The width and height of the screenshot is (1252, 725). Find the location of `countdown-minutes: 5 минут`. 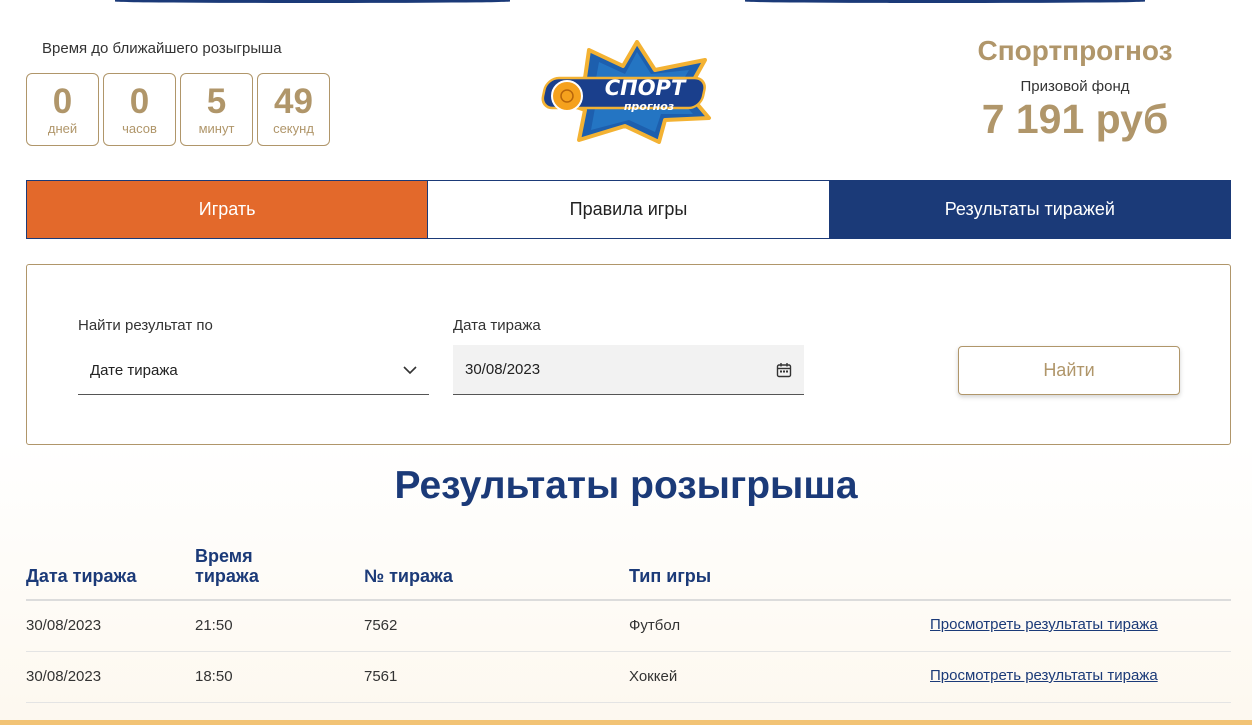

countdown-minutes: 5 минут is located at coordinates (216, 109).